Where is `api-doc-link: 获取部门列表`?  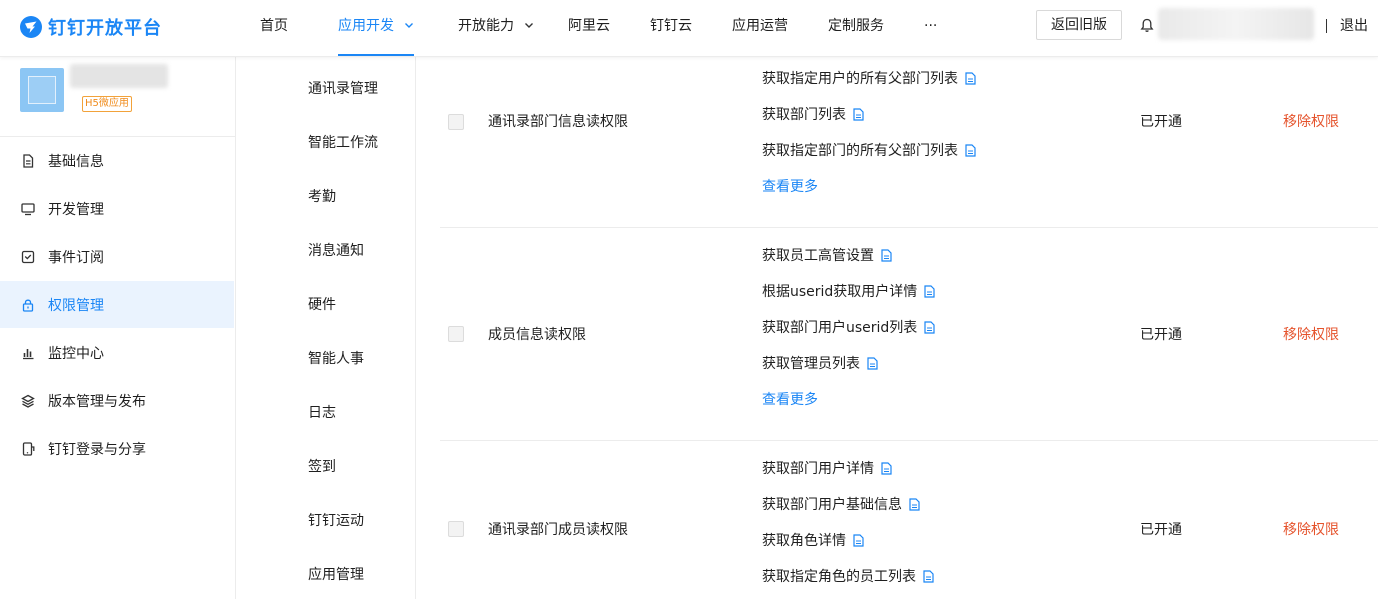 api-doc-link: 获取部门列表 is located at coordinates (813, 114).